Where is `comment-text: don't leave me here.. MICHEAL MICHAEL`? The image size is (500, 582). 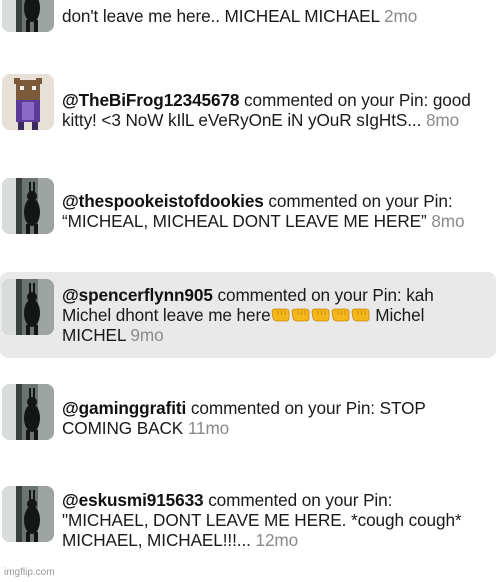
comment-text: don't leave me here.. MICHEAL MICHAEL is located at coordinates (221, 16).